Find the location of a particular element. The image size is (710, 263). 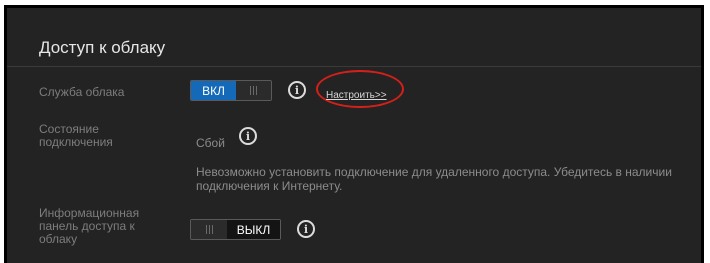

connection-status-info-icon: i is located at coordinates (248, 136).